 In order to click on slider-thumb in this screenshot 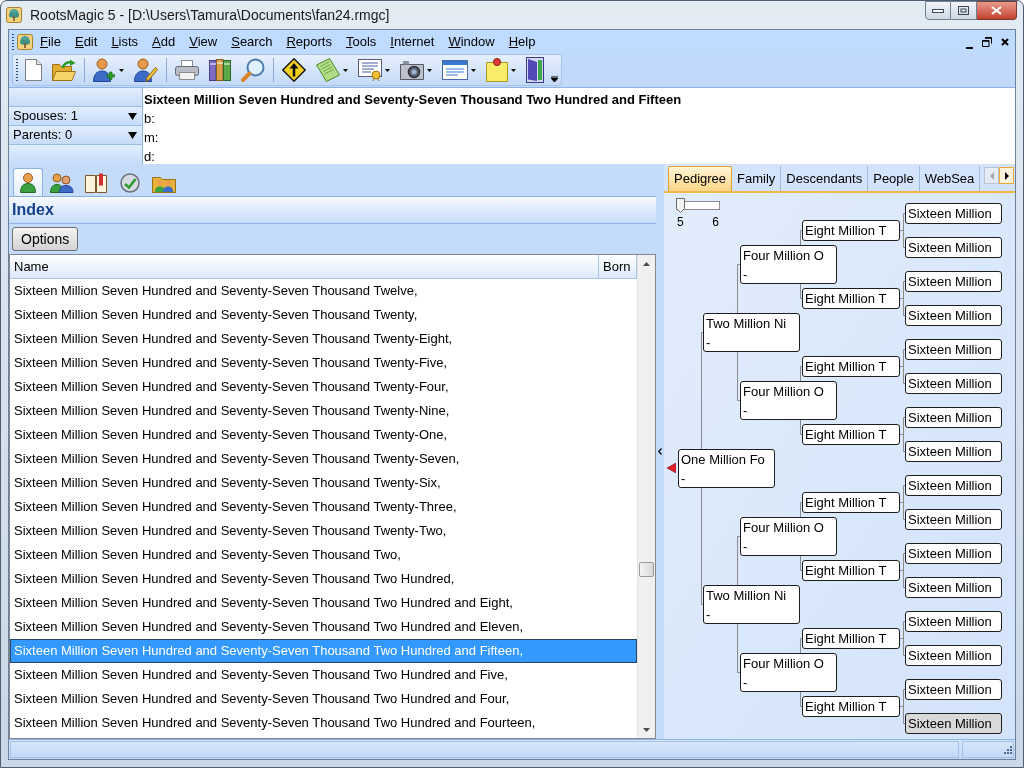, I will do `click(680, 205)`.